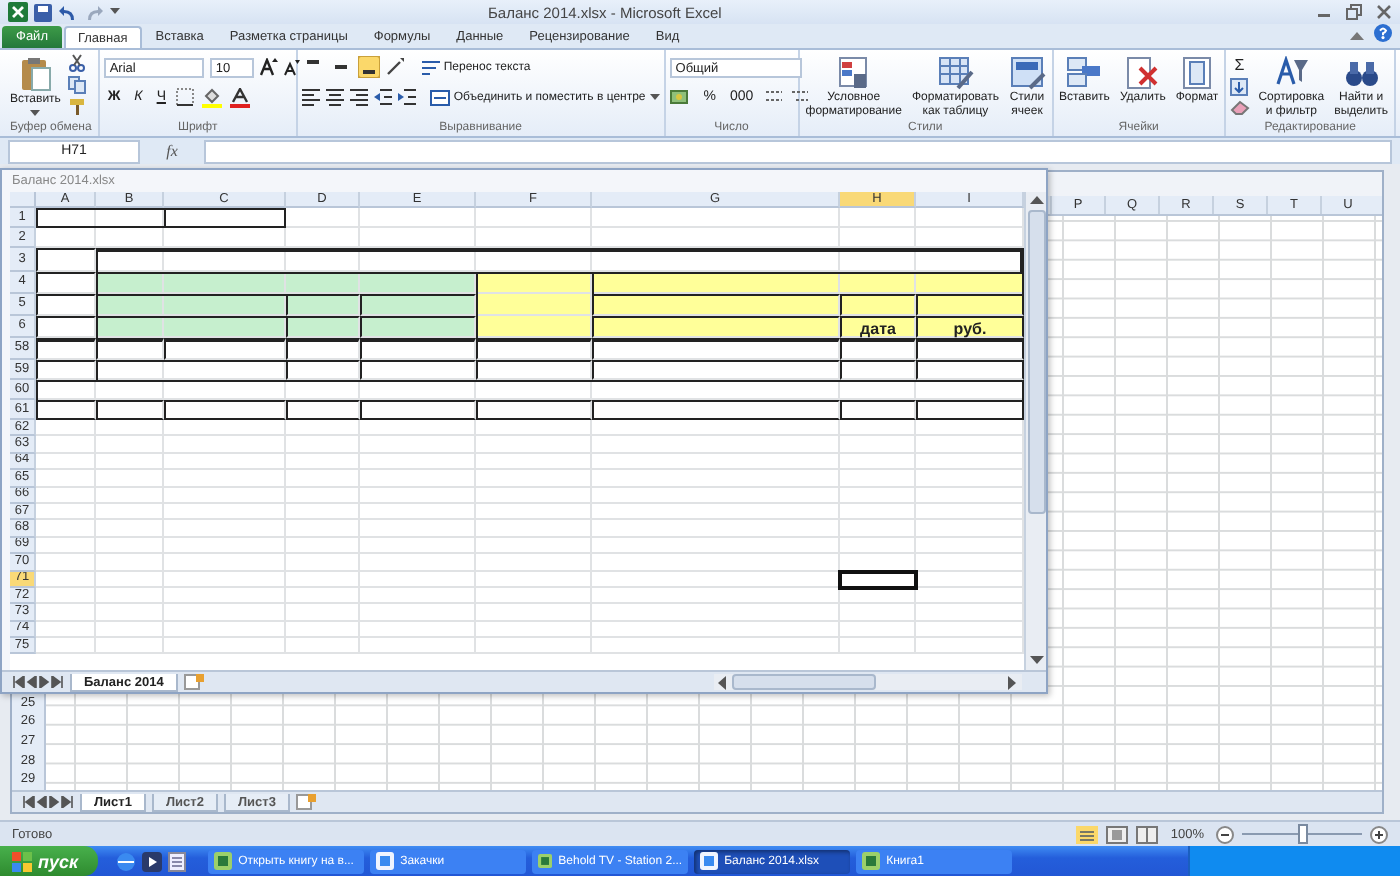  I want to click on autosum-button: Σ, so click(1239, 64).